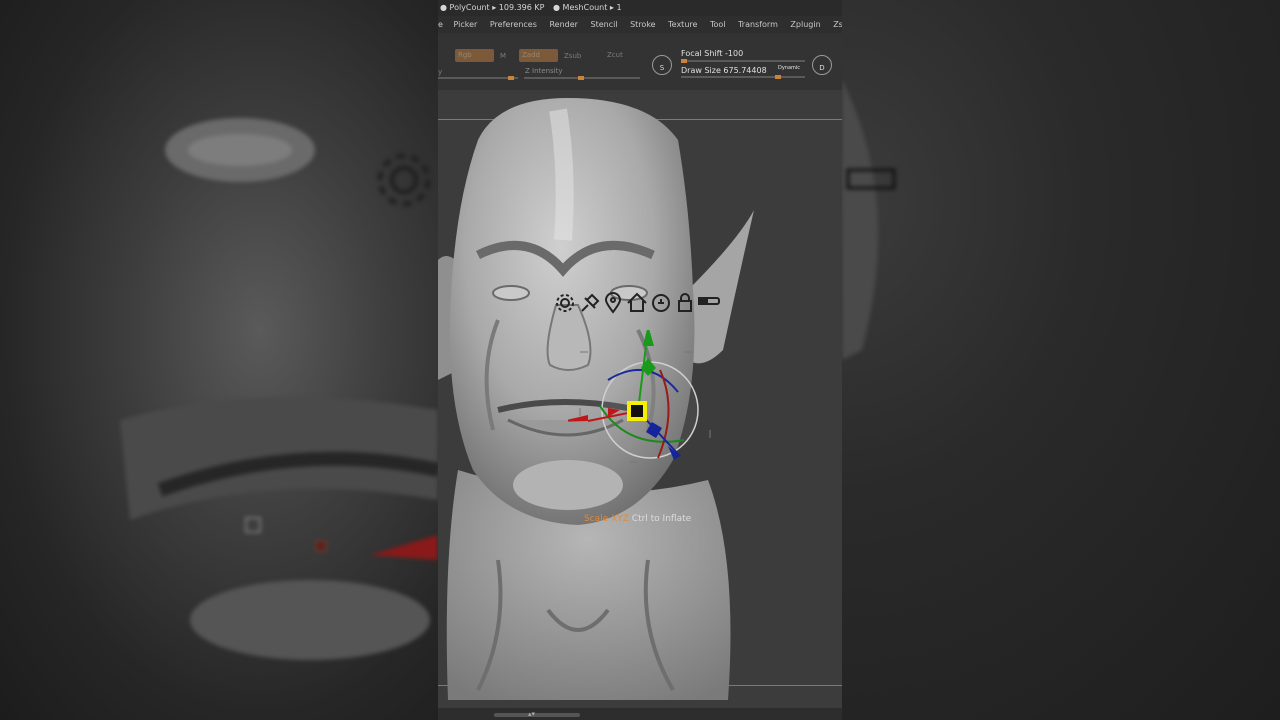  I want to click on polycount-readout: ● PolyCount ▸ 109.396 KP, so click(492, 7).